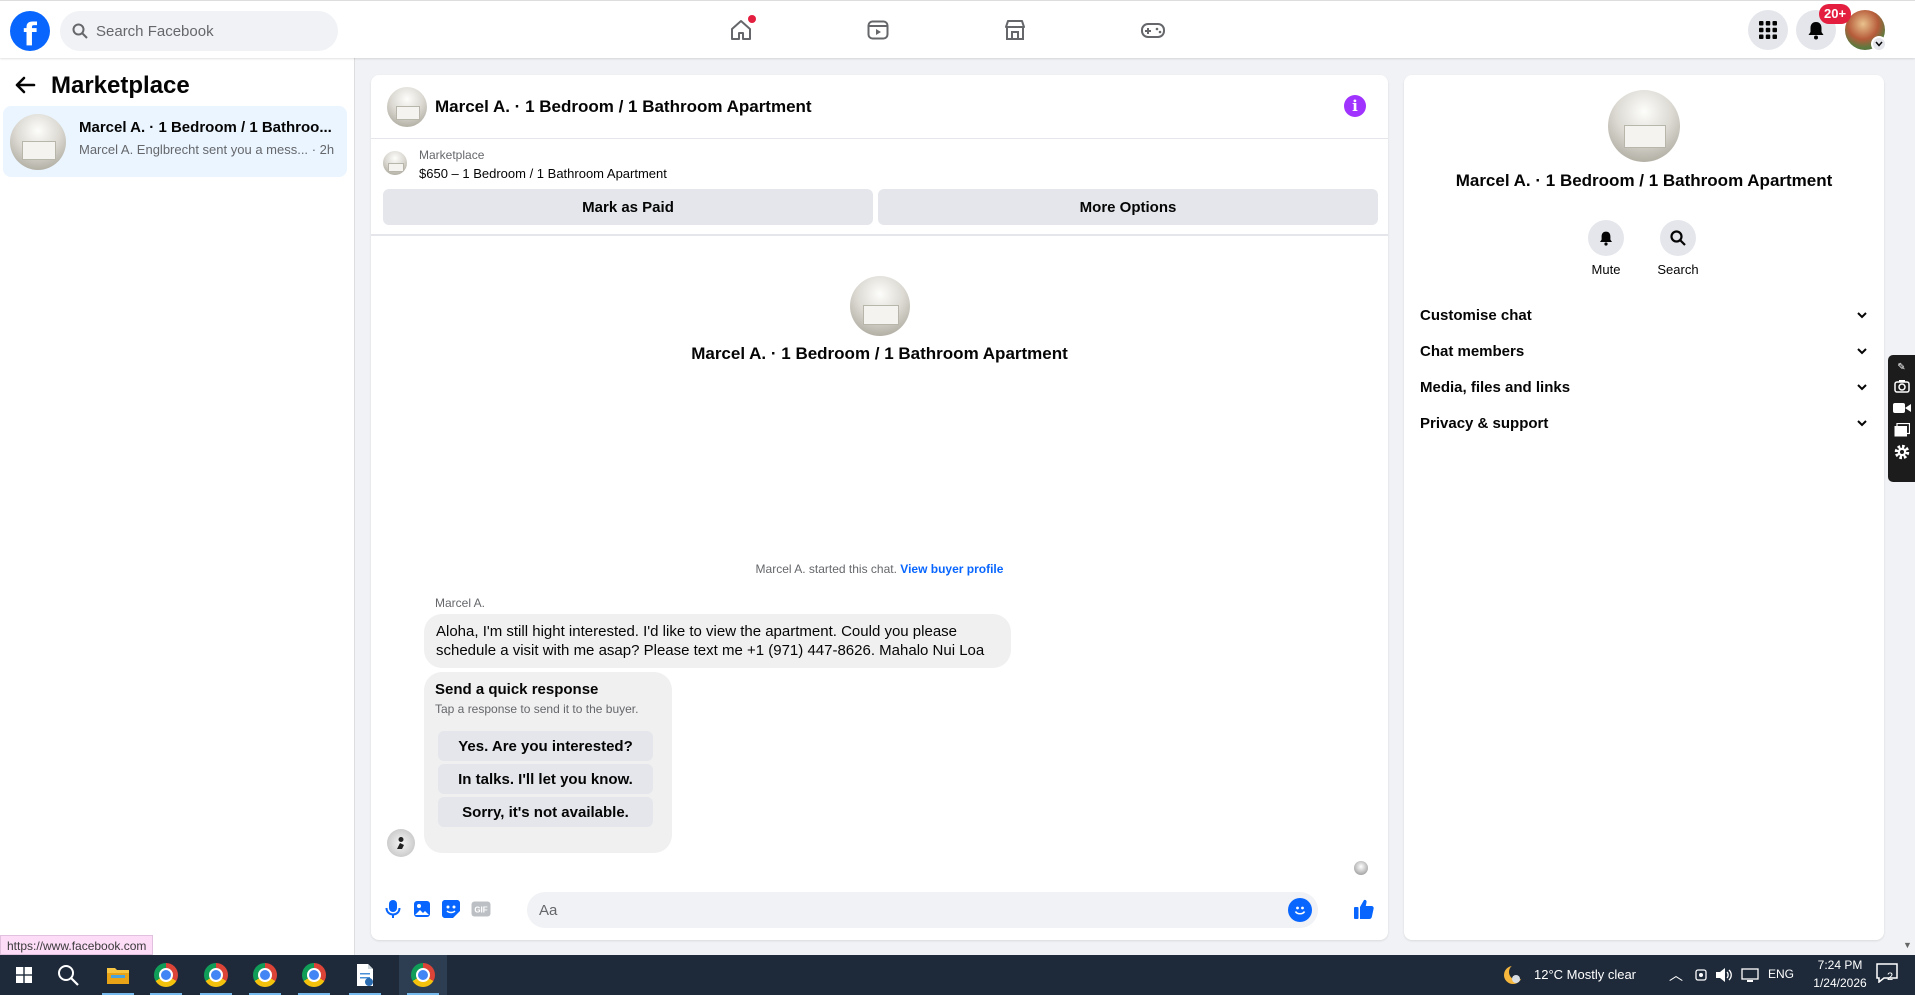 The image size is (1915, 995). I want to click on nav-video, so click(878, 30).